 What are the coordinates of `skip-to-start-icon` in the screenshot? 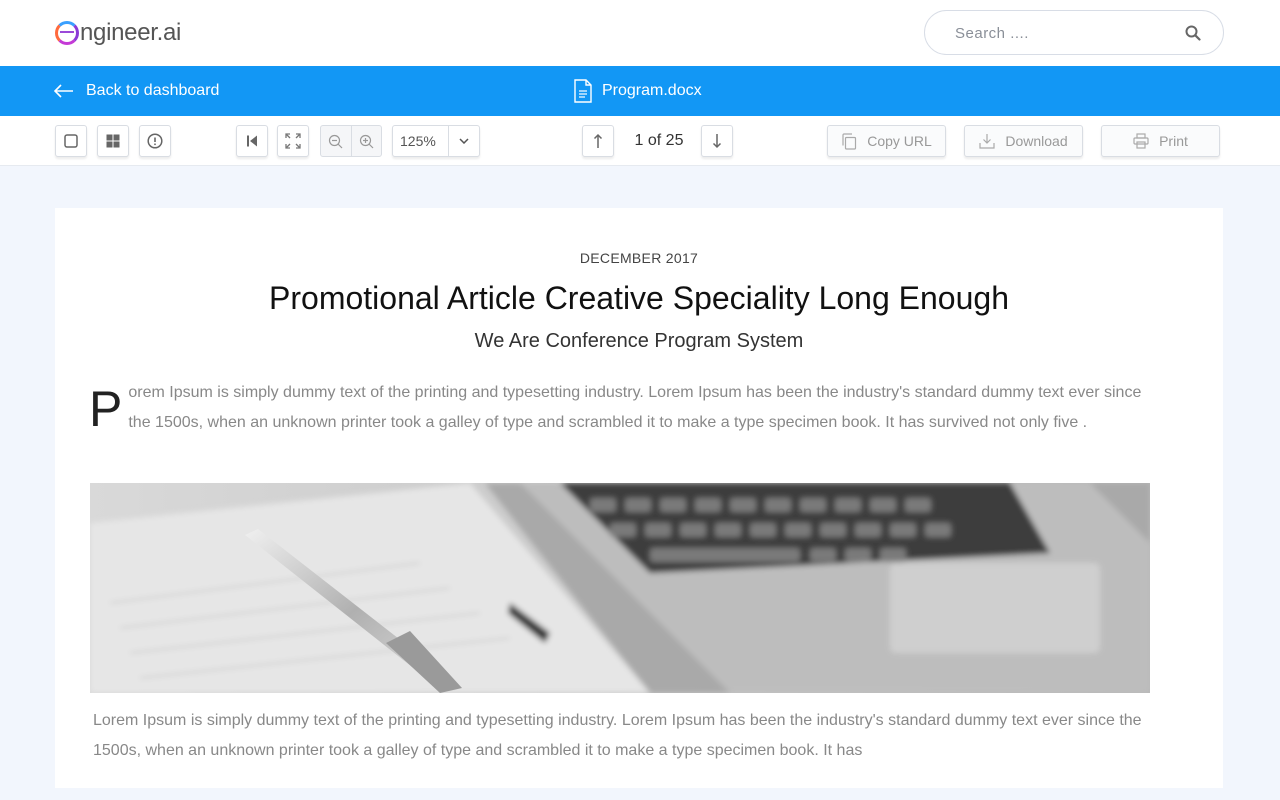 It's located at (252, 141).